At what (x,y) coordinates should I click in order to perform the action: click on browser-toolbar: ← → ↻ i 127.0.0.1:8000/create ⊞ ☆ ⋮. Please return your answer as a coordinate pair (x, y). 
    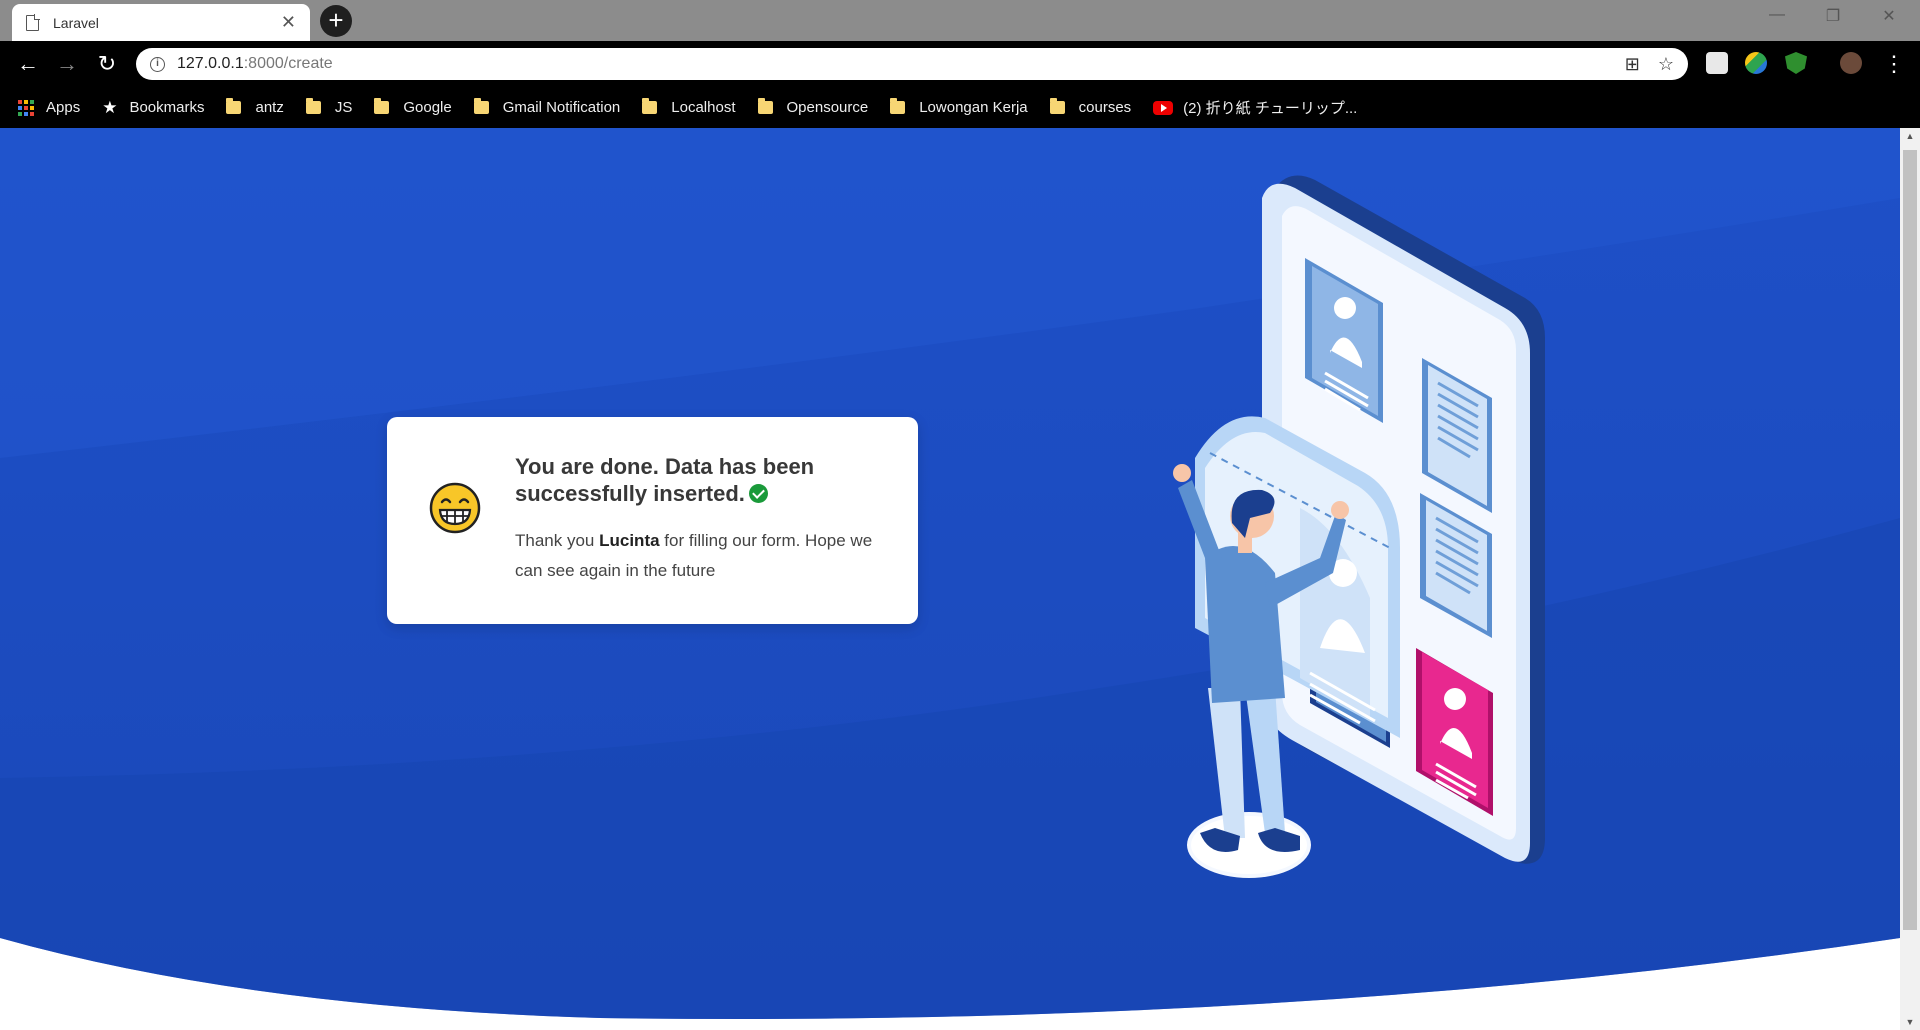
    Looking at the image, I should click on (960, 64).